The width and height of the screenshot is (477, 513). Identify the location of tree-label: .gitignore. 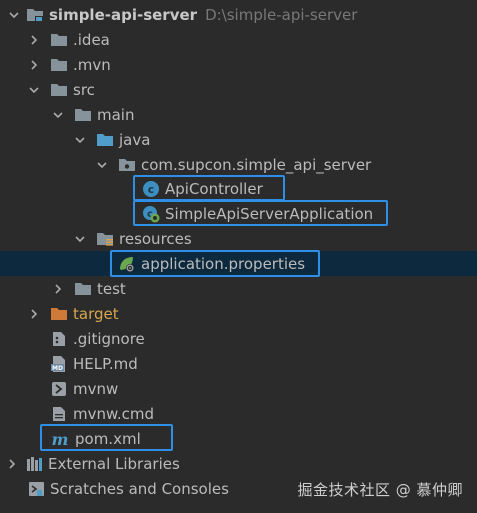
(109, 338).